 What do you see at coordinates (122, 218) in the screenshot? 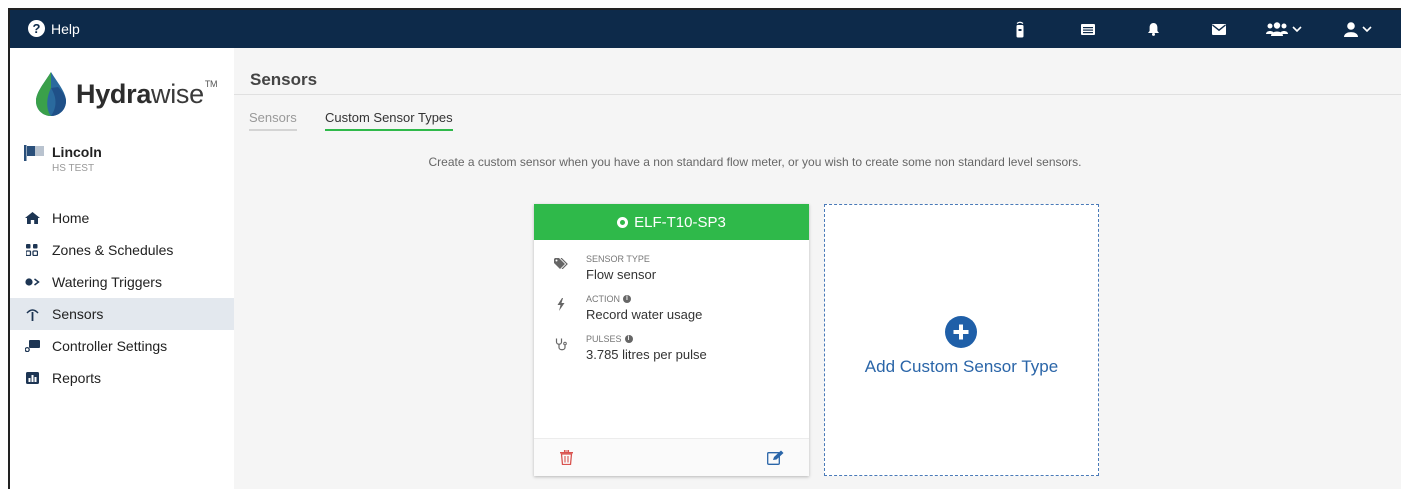
I see `sidebar-item-home: Home` at bounding box center [122, 218].